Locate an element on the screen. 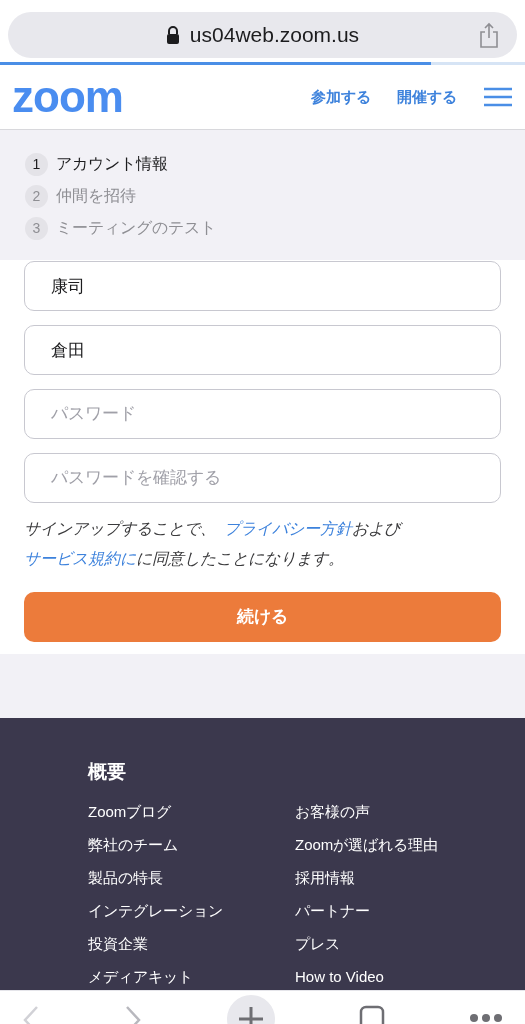 The height and width of the screenshot is (1024, 525). privacy-policy-link: プライバシー方針 is located at coordinates (288, 528).